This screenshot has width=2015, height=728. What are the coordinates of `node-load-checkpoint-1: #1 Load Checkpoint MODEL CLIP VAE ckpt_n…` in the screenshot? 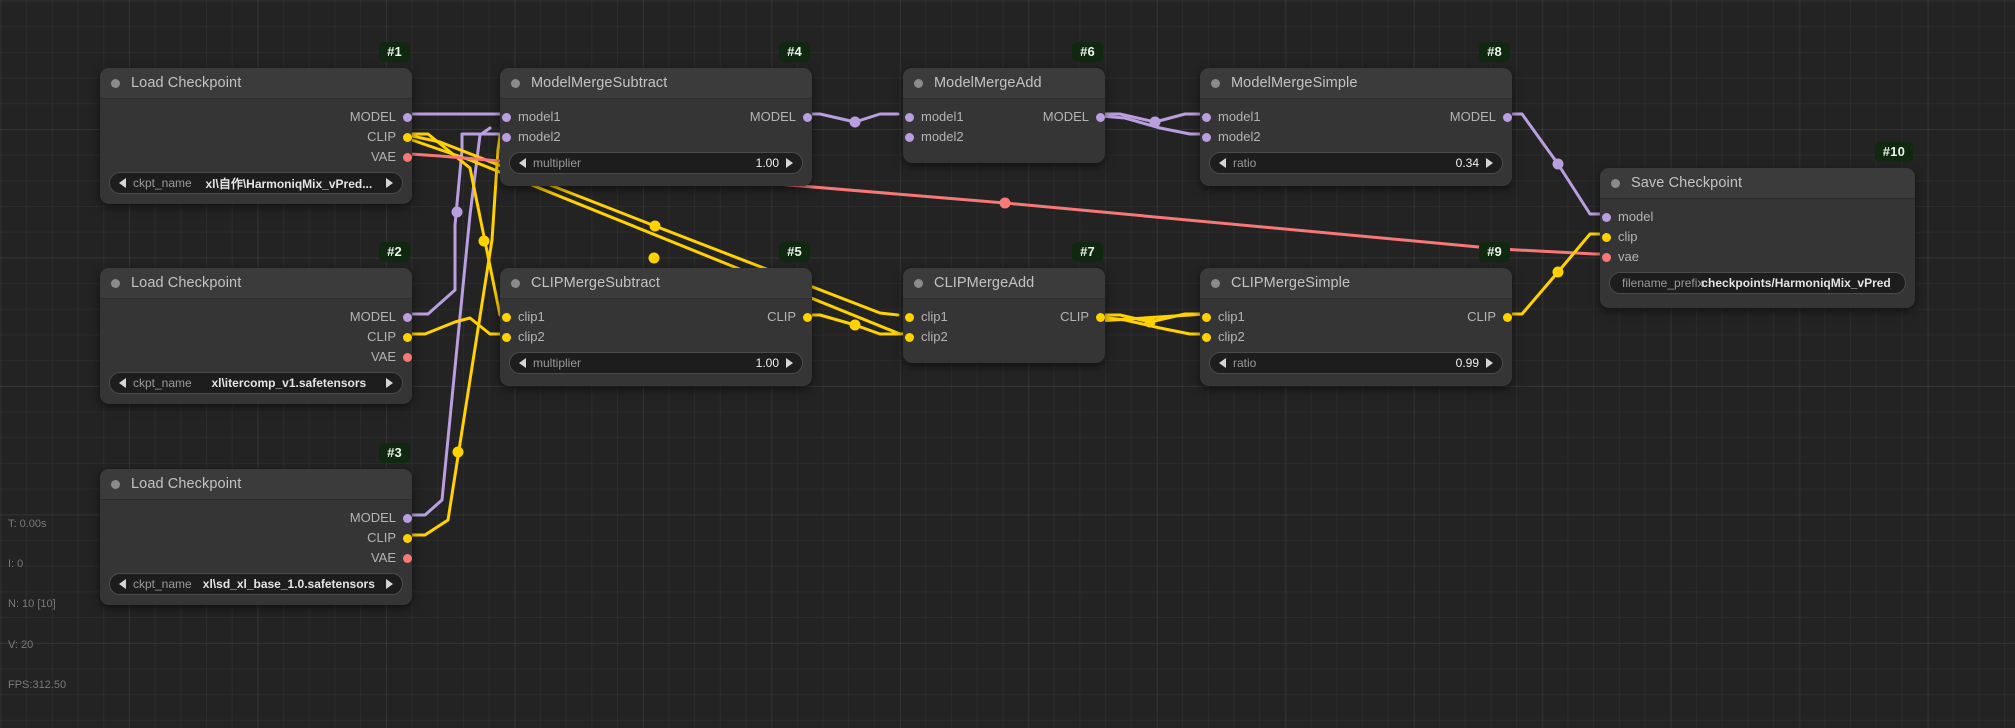 It's located at (256, 123).